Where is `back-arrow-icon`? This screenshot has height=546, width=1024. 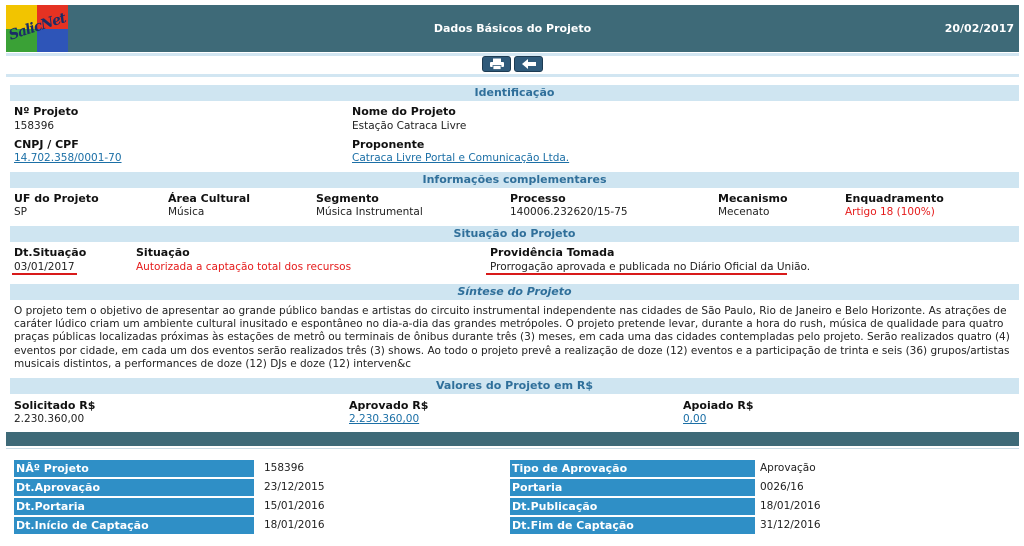 back-arrow-icon is located at coordinates (528, 64).